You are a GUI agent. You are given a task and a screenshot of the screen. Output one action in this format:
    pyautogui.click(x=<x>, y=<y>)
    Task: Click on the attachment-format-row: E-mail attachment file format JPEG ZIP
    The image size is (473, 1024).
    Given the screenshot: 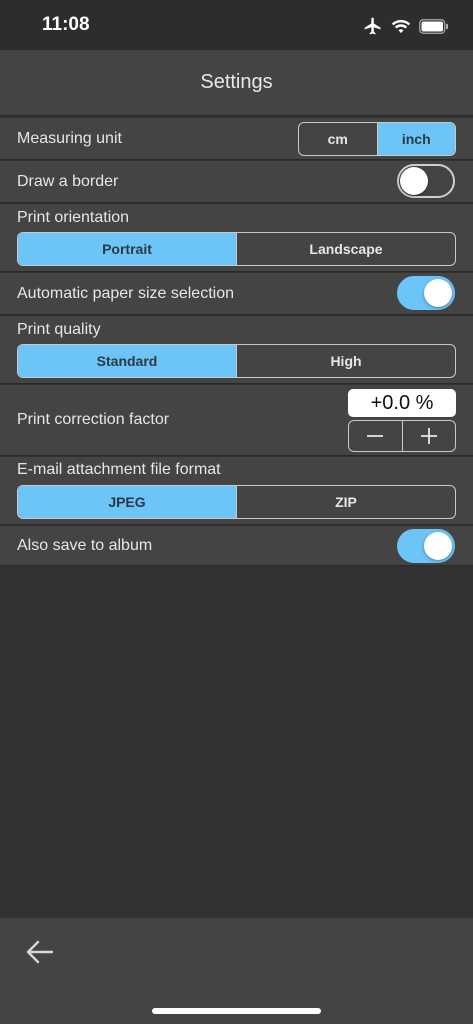 What is the action you would take?
    pyautogui.click(x=236, y=491)
    